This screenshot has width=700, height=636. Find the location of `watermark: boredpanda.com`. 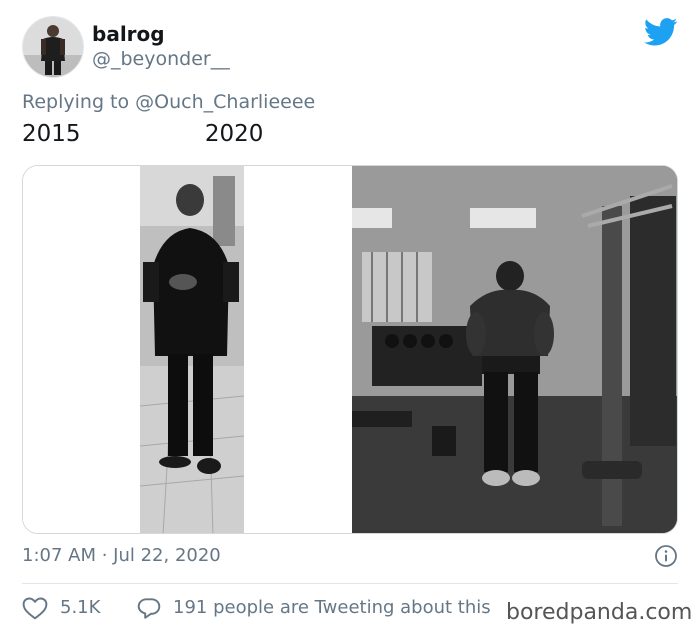

watermark: boredpanda.com is located at coordinates (599, 612).